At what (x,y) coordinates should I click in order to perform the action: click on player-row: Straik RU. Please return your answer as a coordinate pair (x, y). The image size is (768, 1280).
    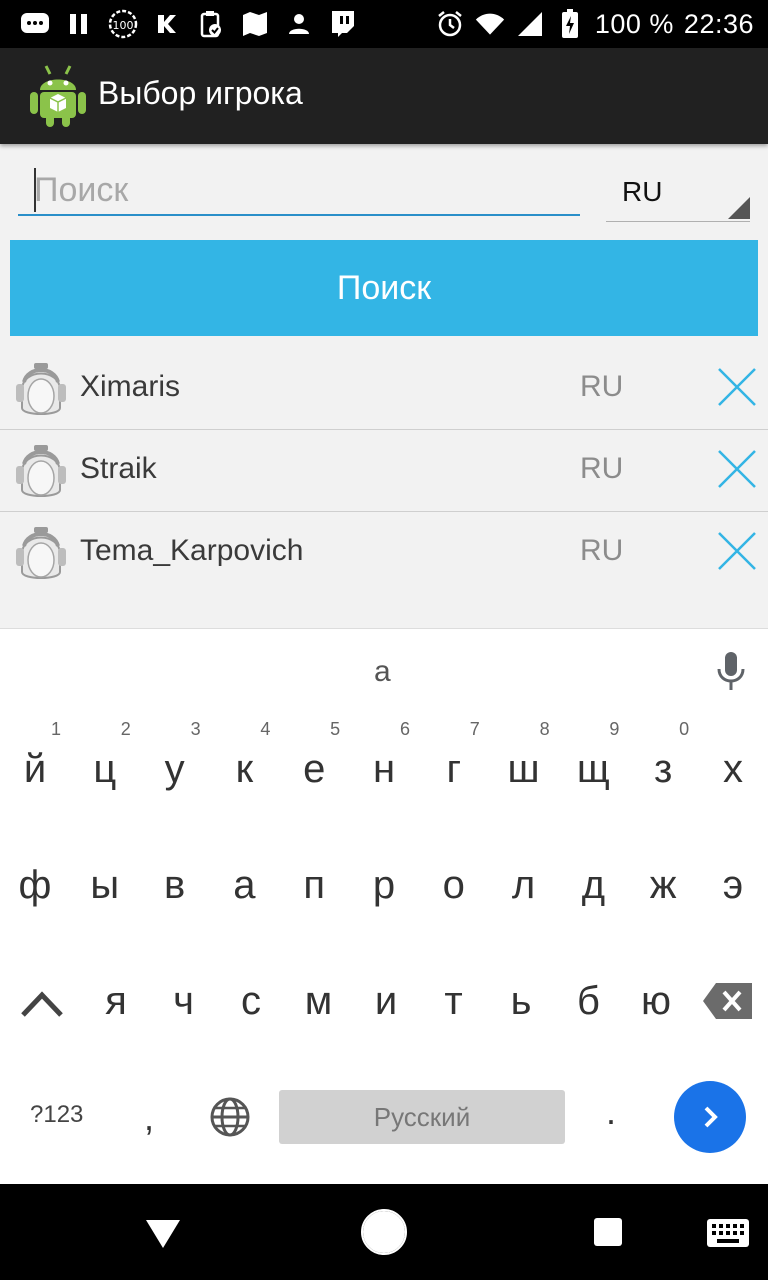
    Looking at the image, I should click on (384, 471).